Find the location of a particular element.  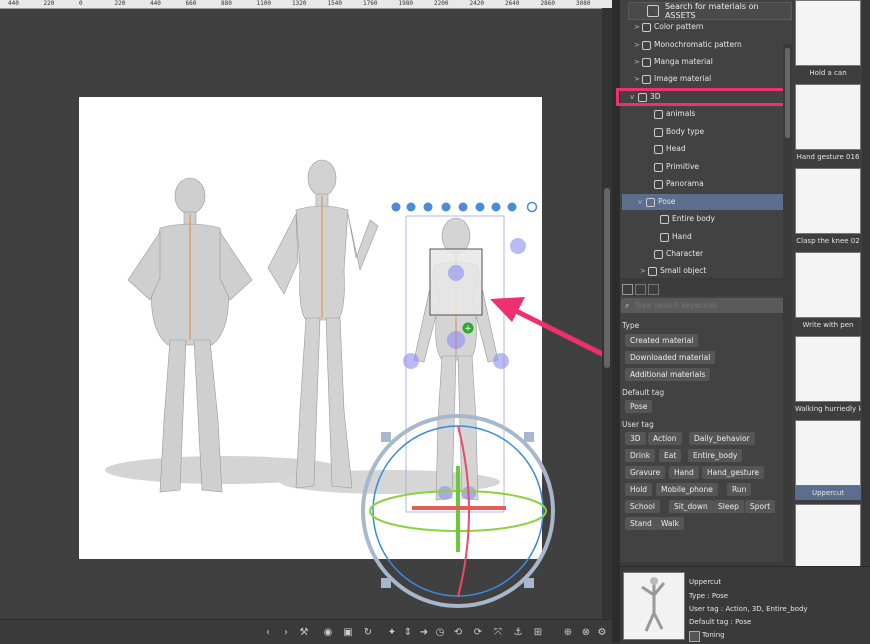

tree-scrollbar is located at coordinates (787, 161).